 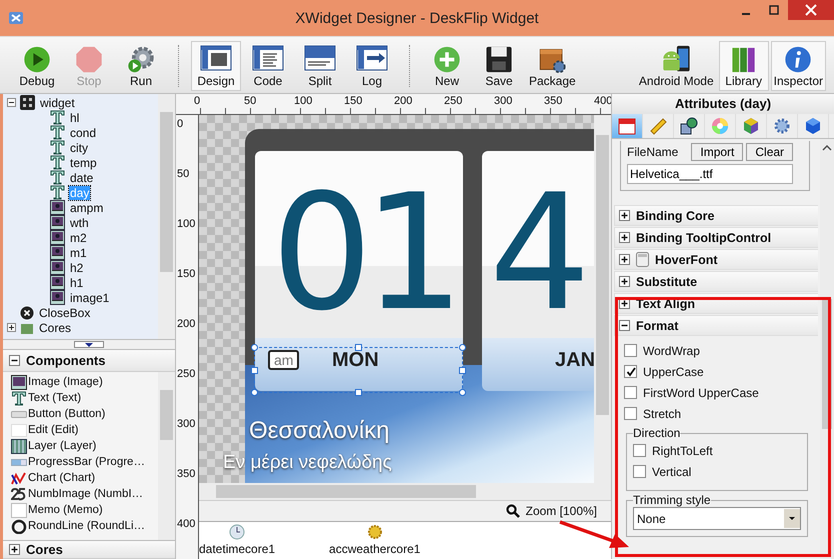 I want to click on new-button: New, so click(x=447, y=66).